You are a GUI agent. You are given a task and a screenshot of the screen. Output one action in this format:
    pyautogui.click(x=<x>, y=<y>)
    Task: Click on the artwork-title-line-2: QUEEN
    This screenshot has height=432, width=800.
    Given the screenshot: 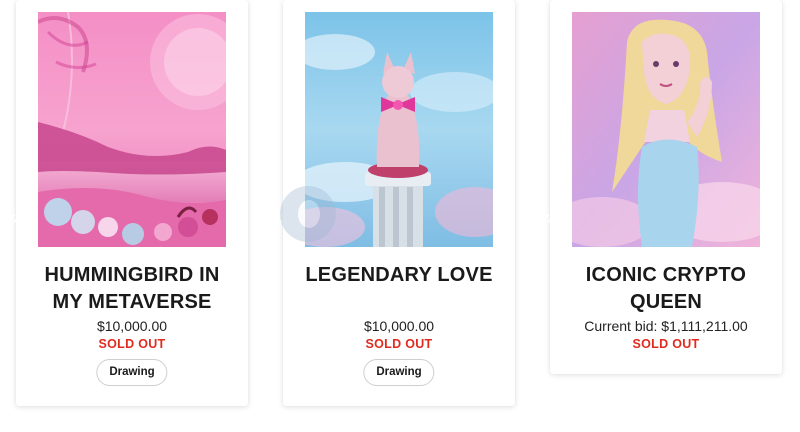 What is the action you would take?
    pyautogui.click(x=666, y=302)
    